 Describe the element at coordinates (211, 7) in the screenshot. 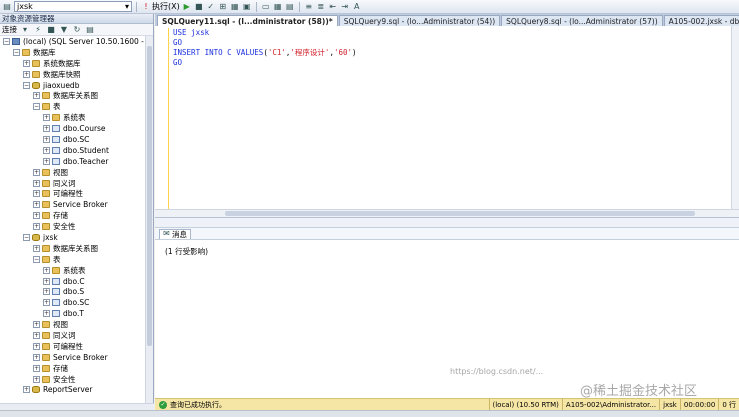

I see `parse-icon: ✓` at that location.